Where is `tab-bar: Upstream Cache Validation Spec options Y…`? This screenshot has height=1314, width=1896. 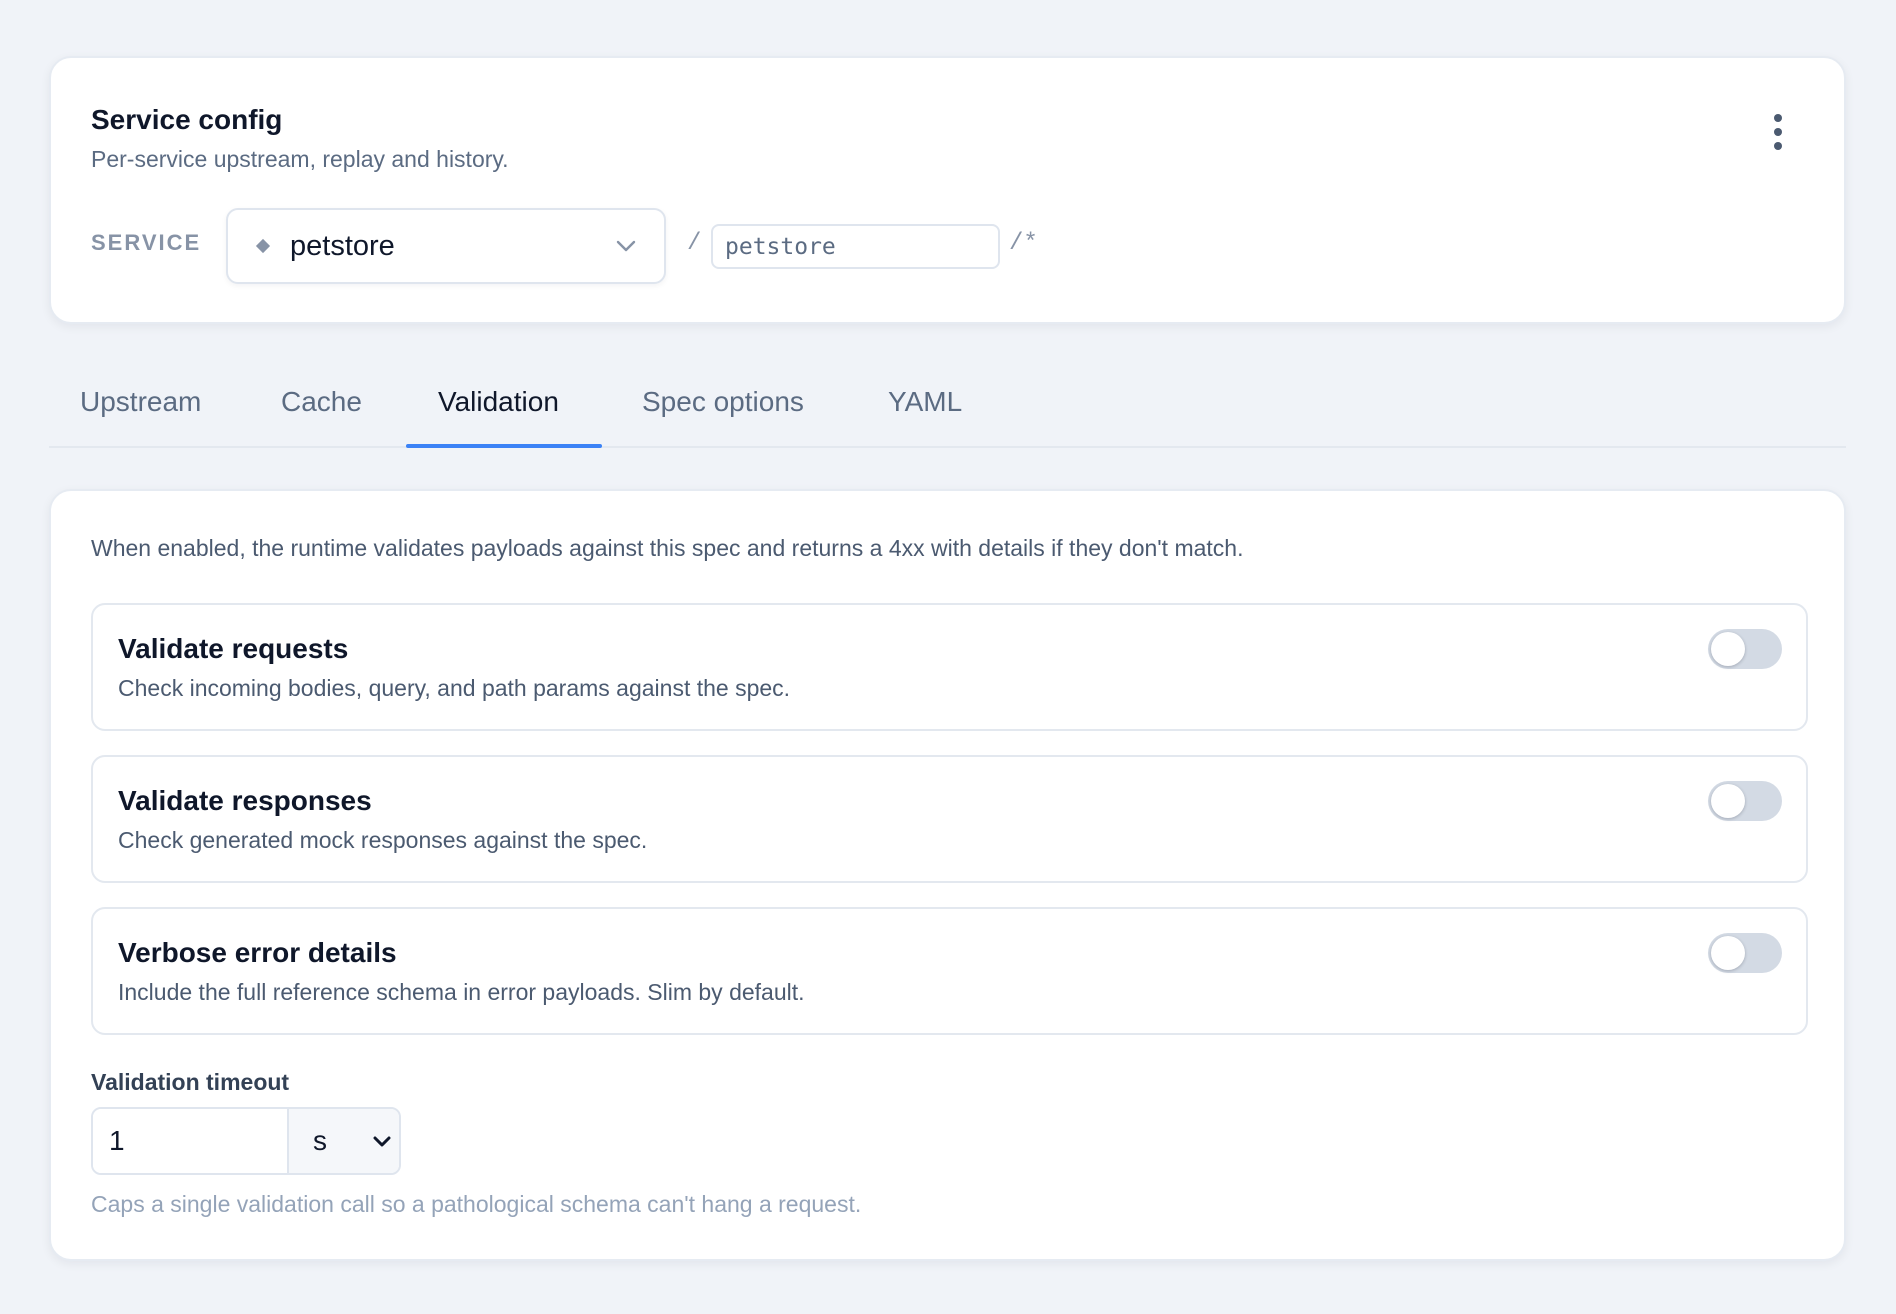
tab-bar: Upstream Cache Validation Spec options Y… is located at coordinates (947, 406).